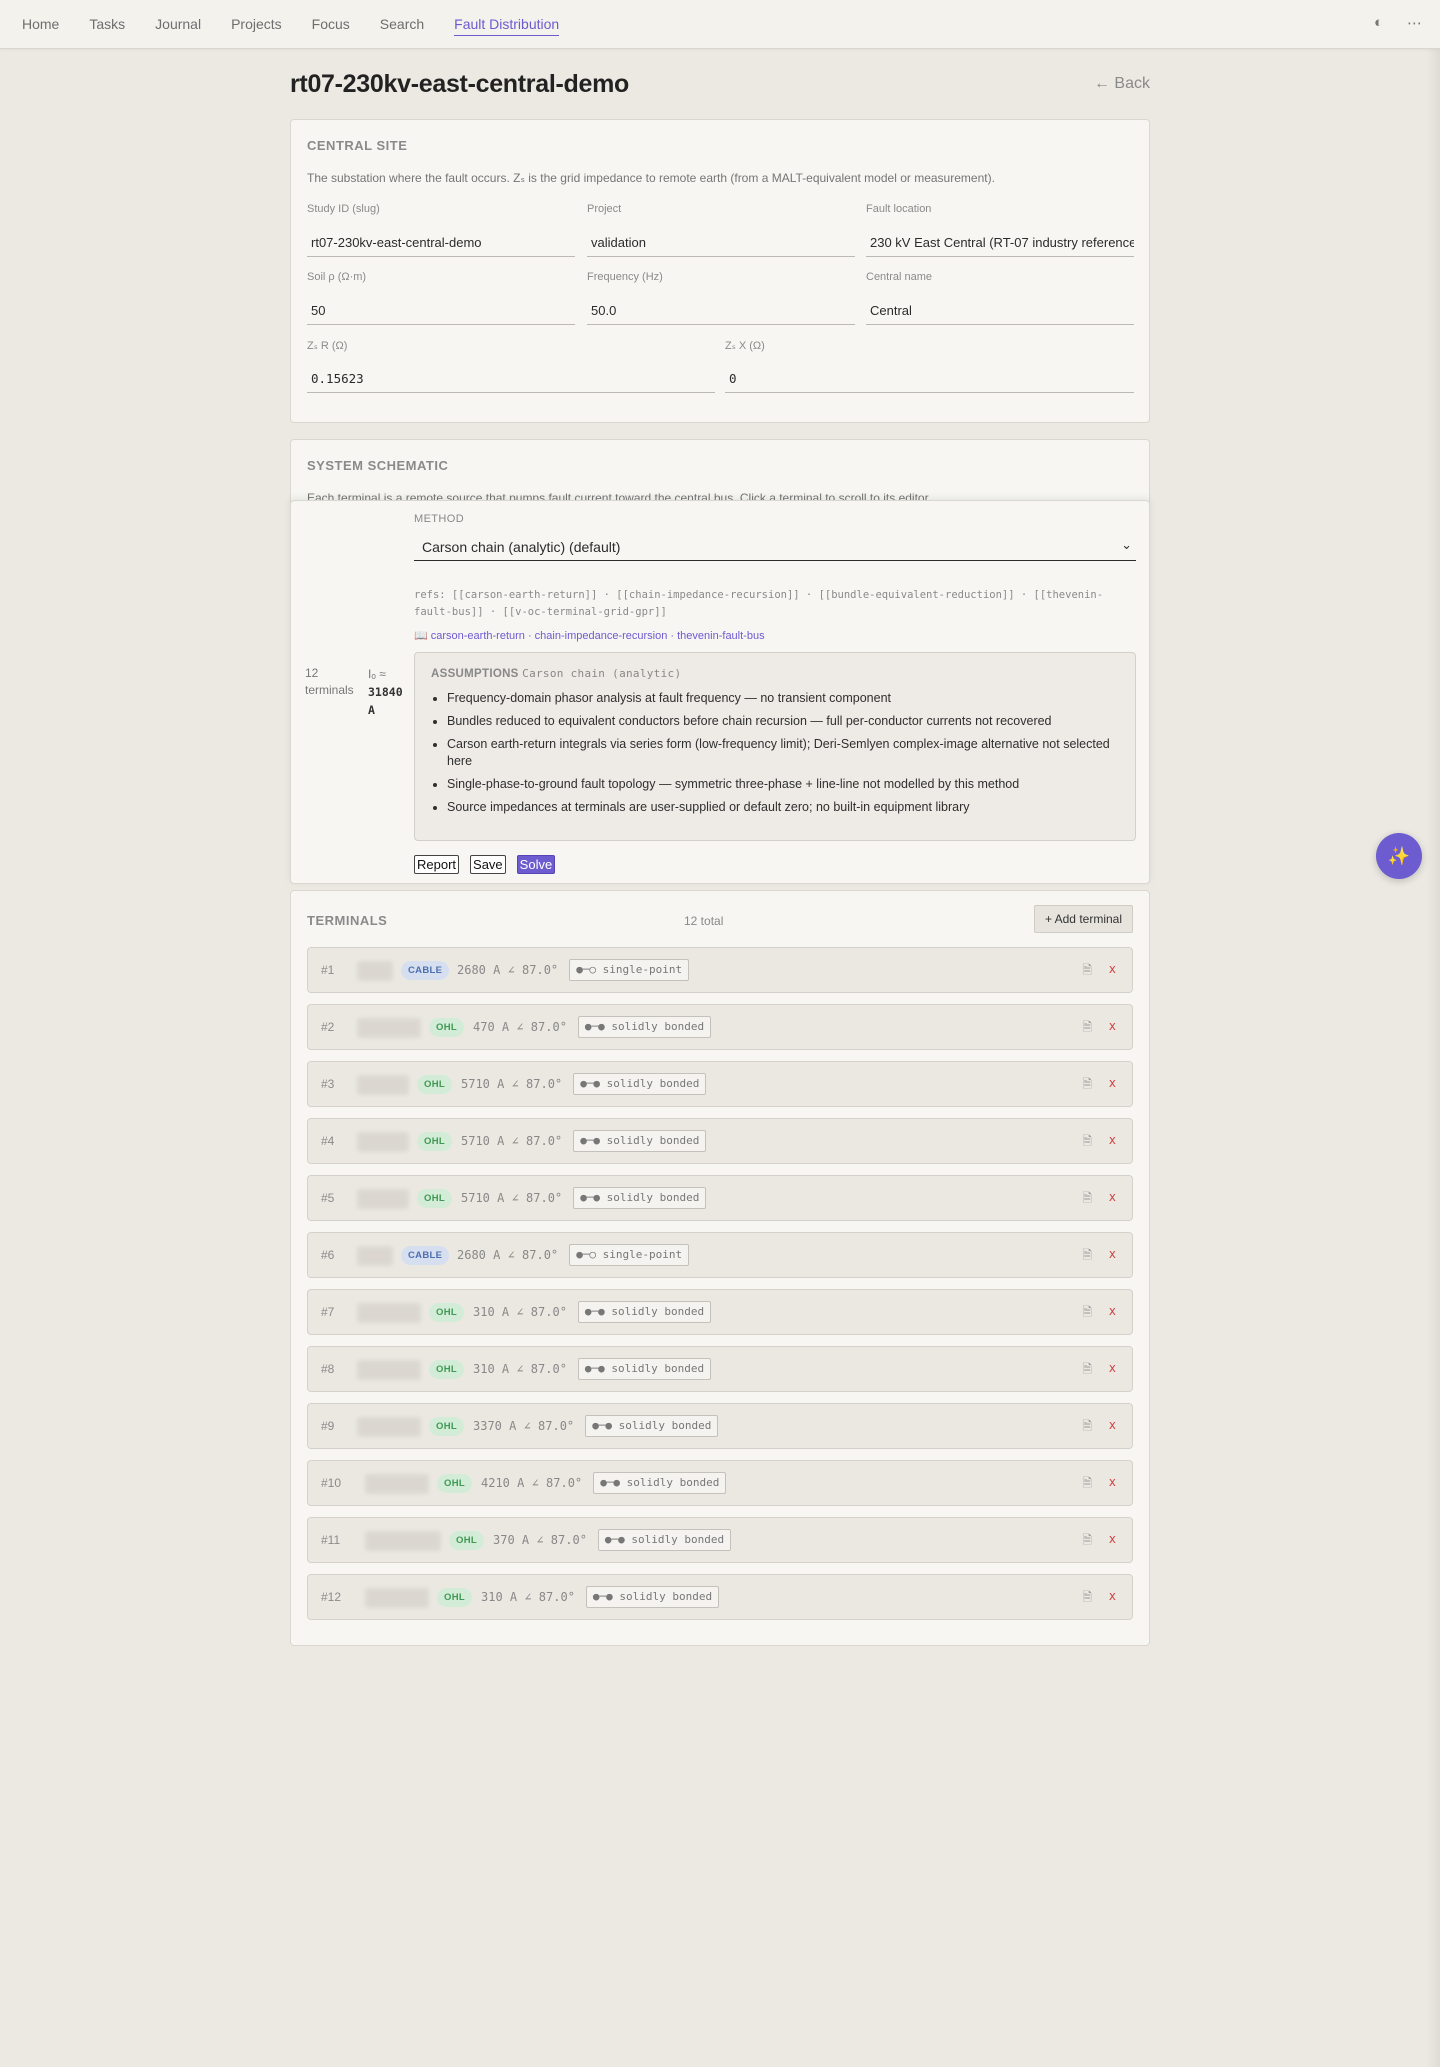 The width and height of the screenshot is (1440, 2067). Describe the element at coordinates (337, 277) in the screenshot. I see `soil-rho-label: Soil ρ (Ω·m)` at that location.